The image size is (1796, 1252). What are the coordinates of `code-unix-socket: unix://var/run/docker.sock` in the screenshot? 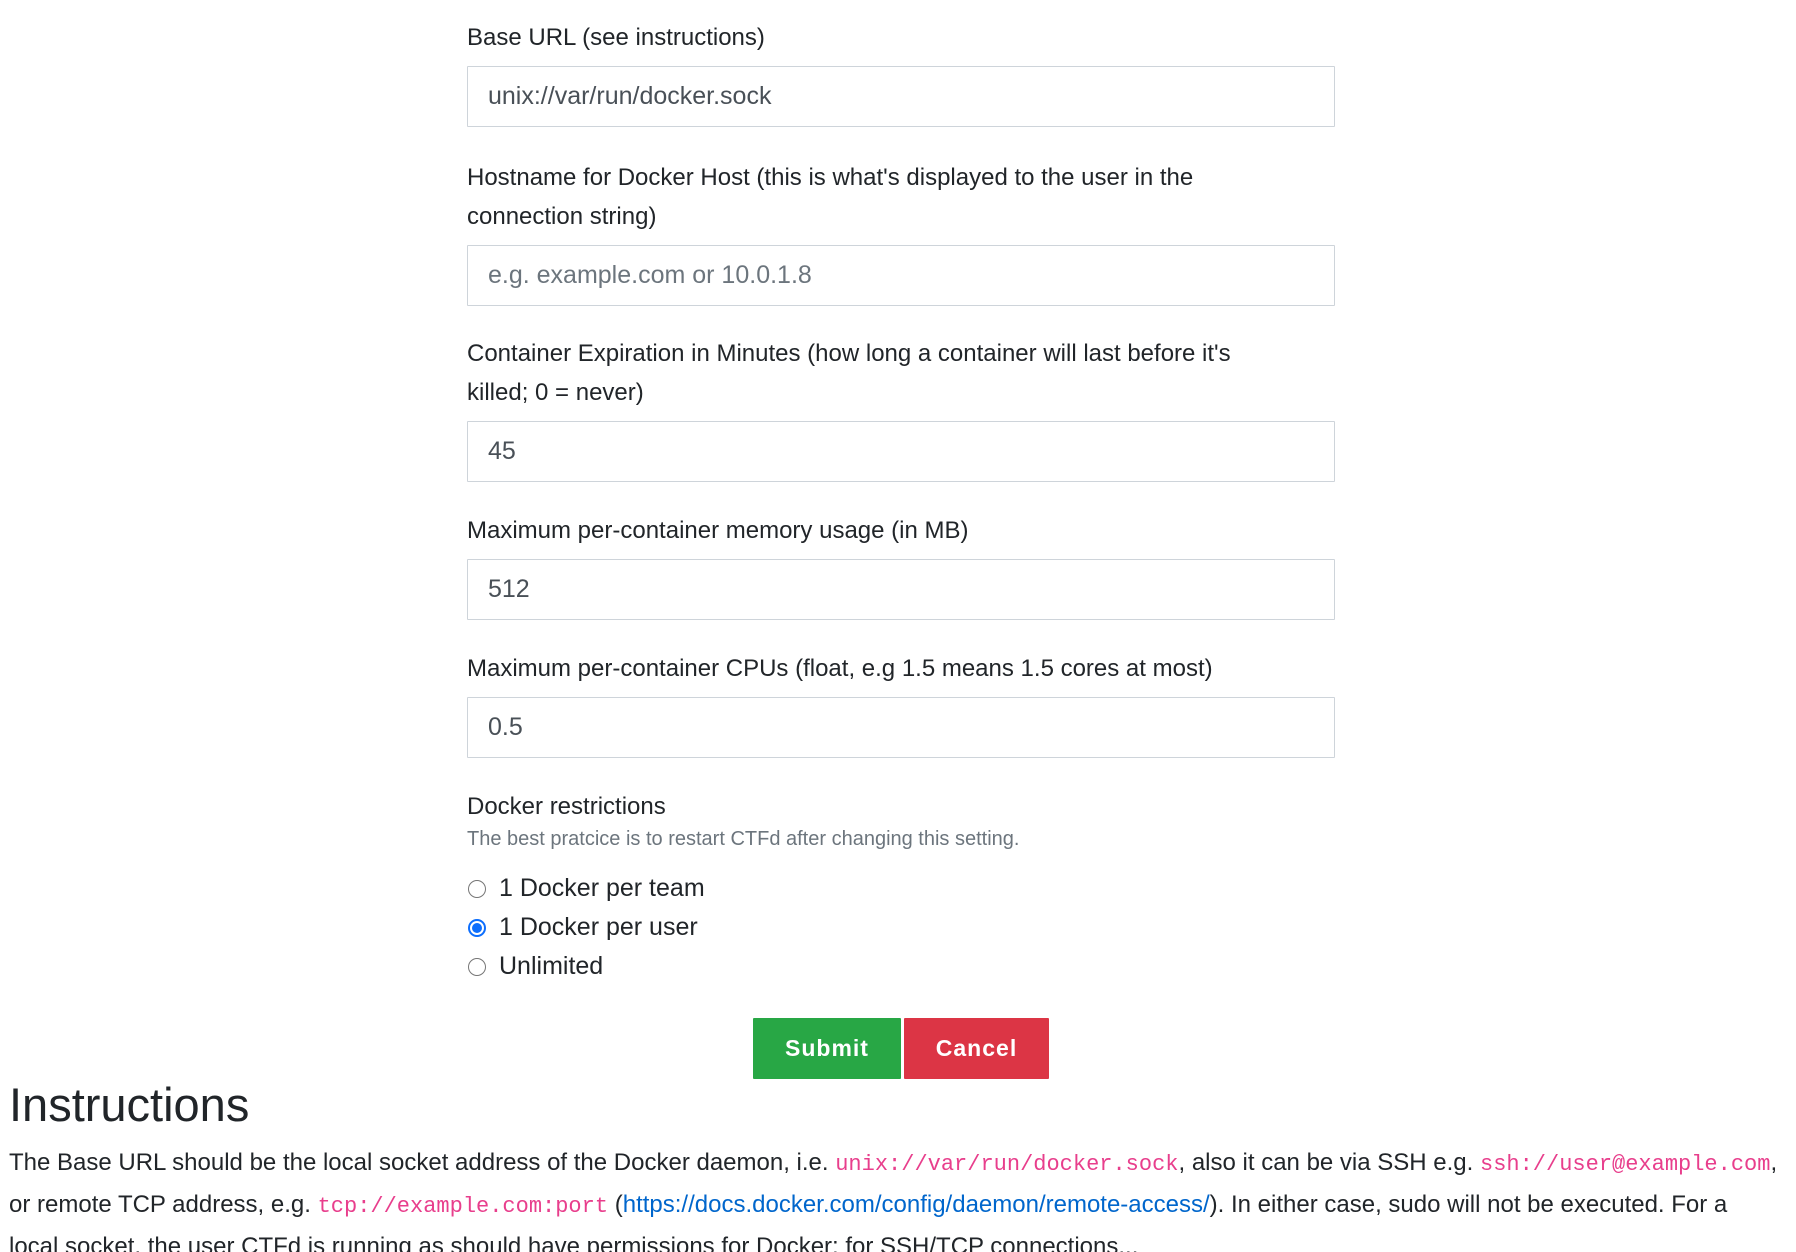 It's located at (1007, 1164).